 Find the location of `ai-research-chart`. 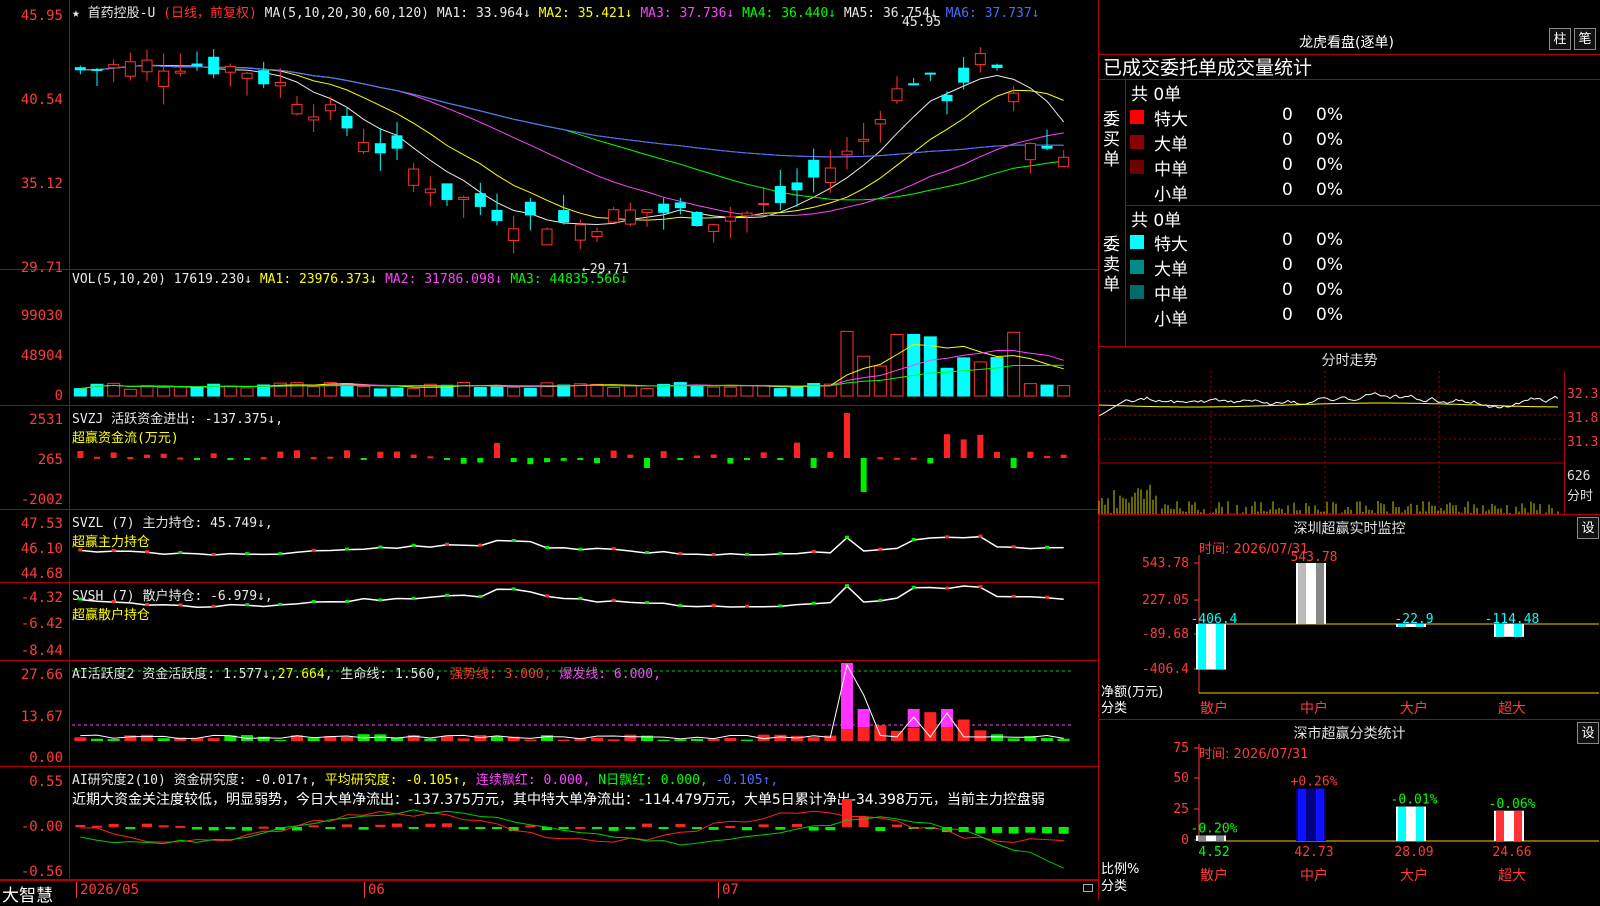

ai-research-chart is located at coordinates (585, 823).